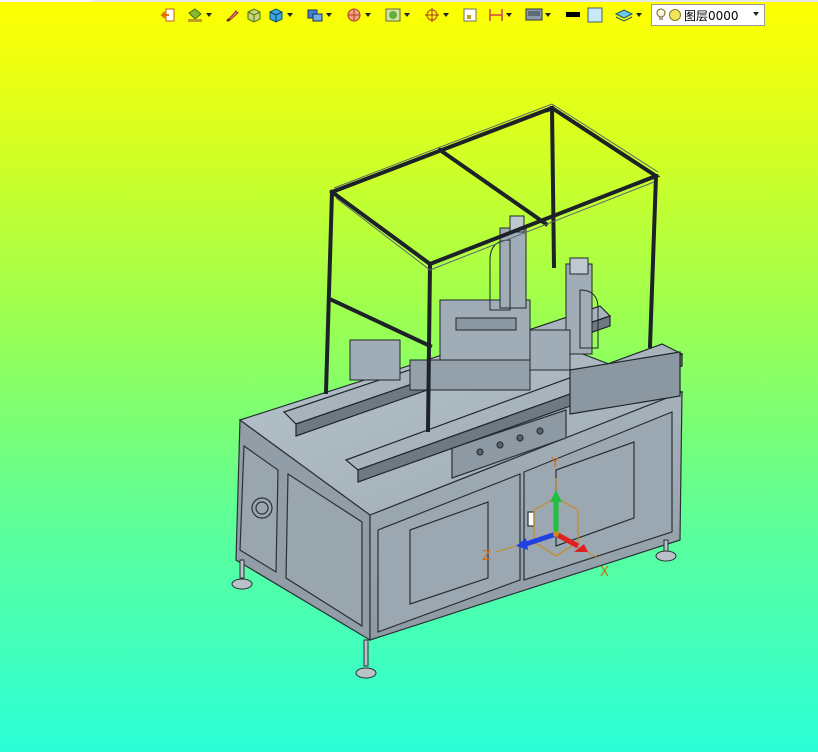 This screenshot has width=818, height=752. What do you see at coordinates (604, 572) in the screenshot?
I see `axis-x-label: X` at bounding box center [604, 572].